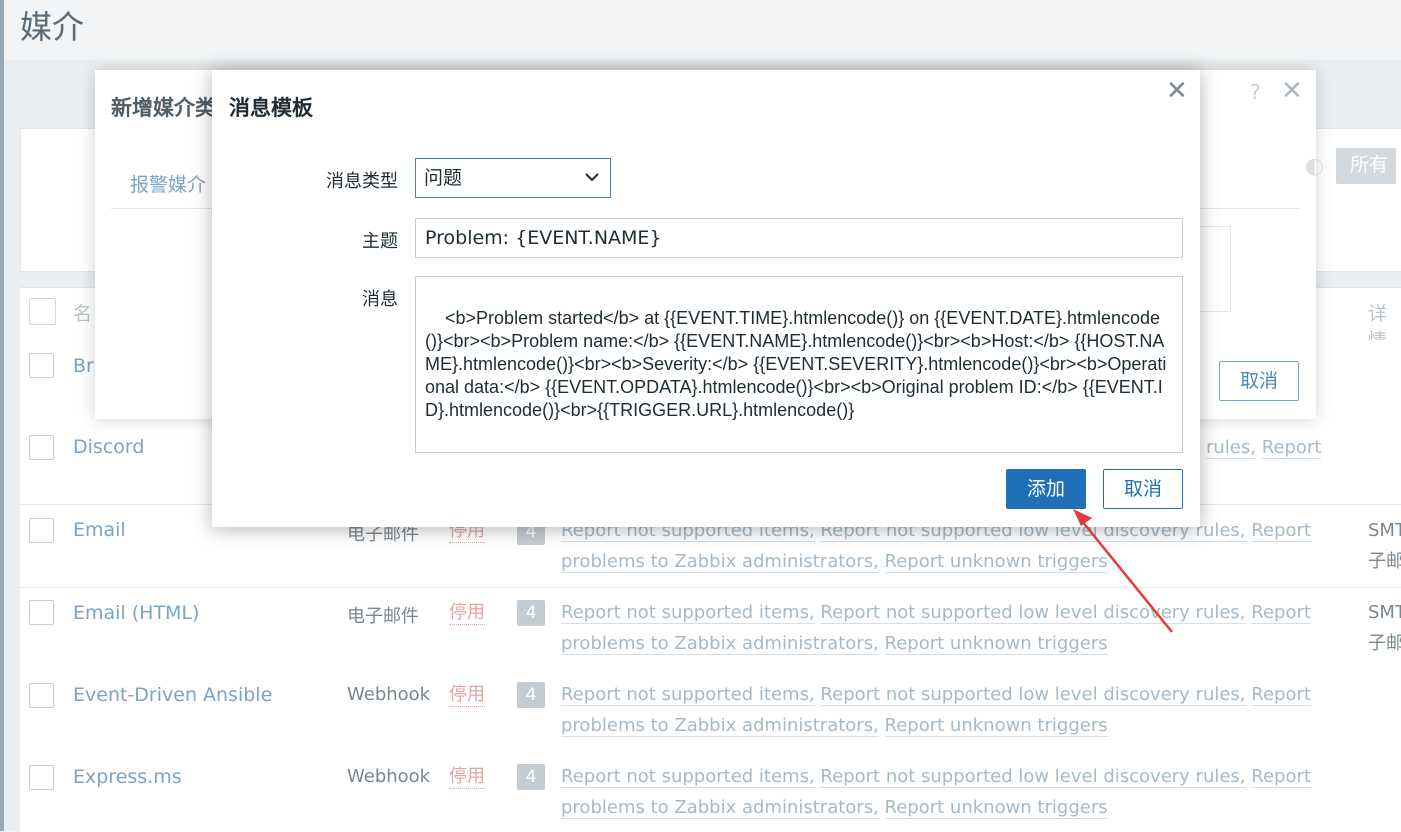  What do you see at coordinates (168, 183) in the screenshot?
I see `tab-media-type: 报警媒介` at bounding box center [168, 183].